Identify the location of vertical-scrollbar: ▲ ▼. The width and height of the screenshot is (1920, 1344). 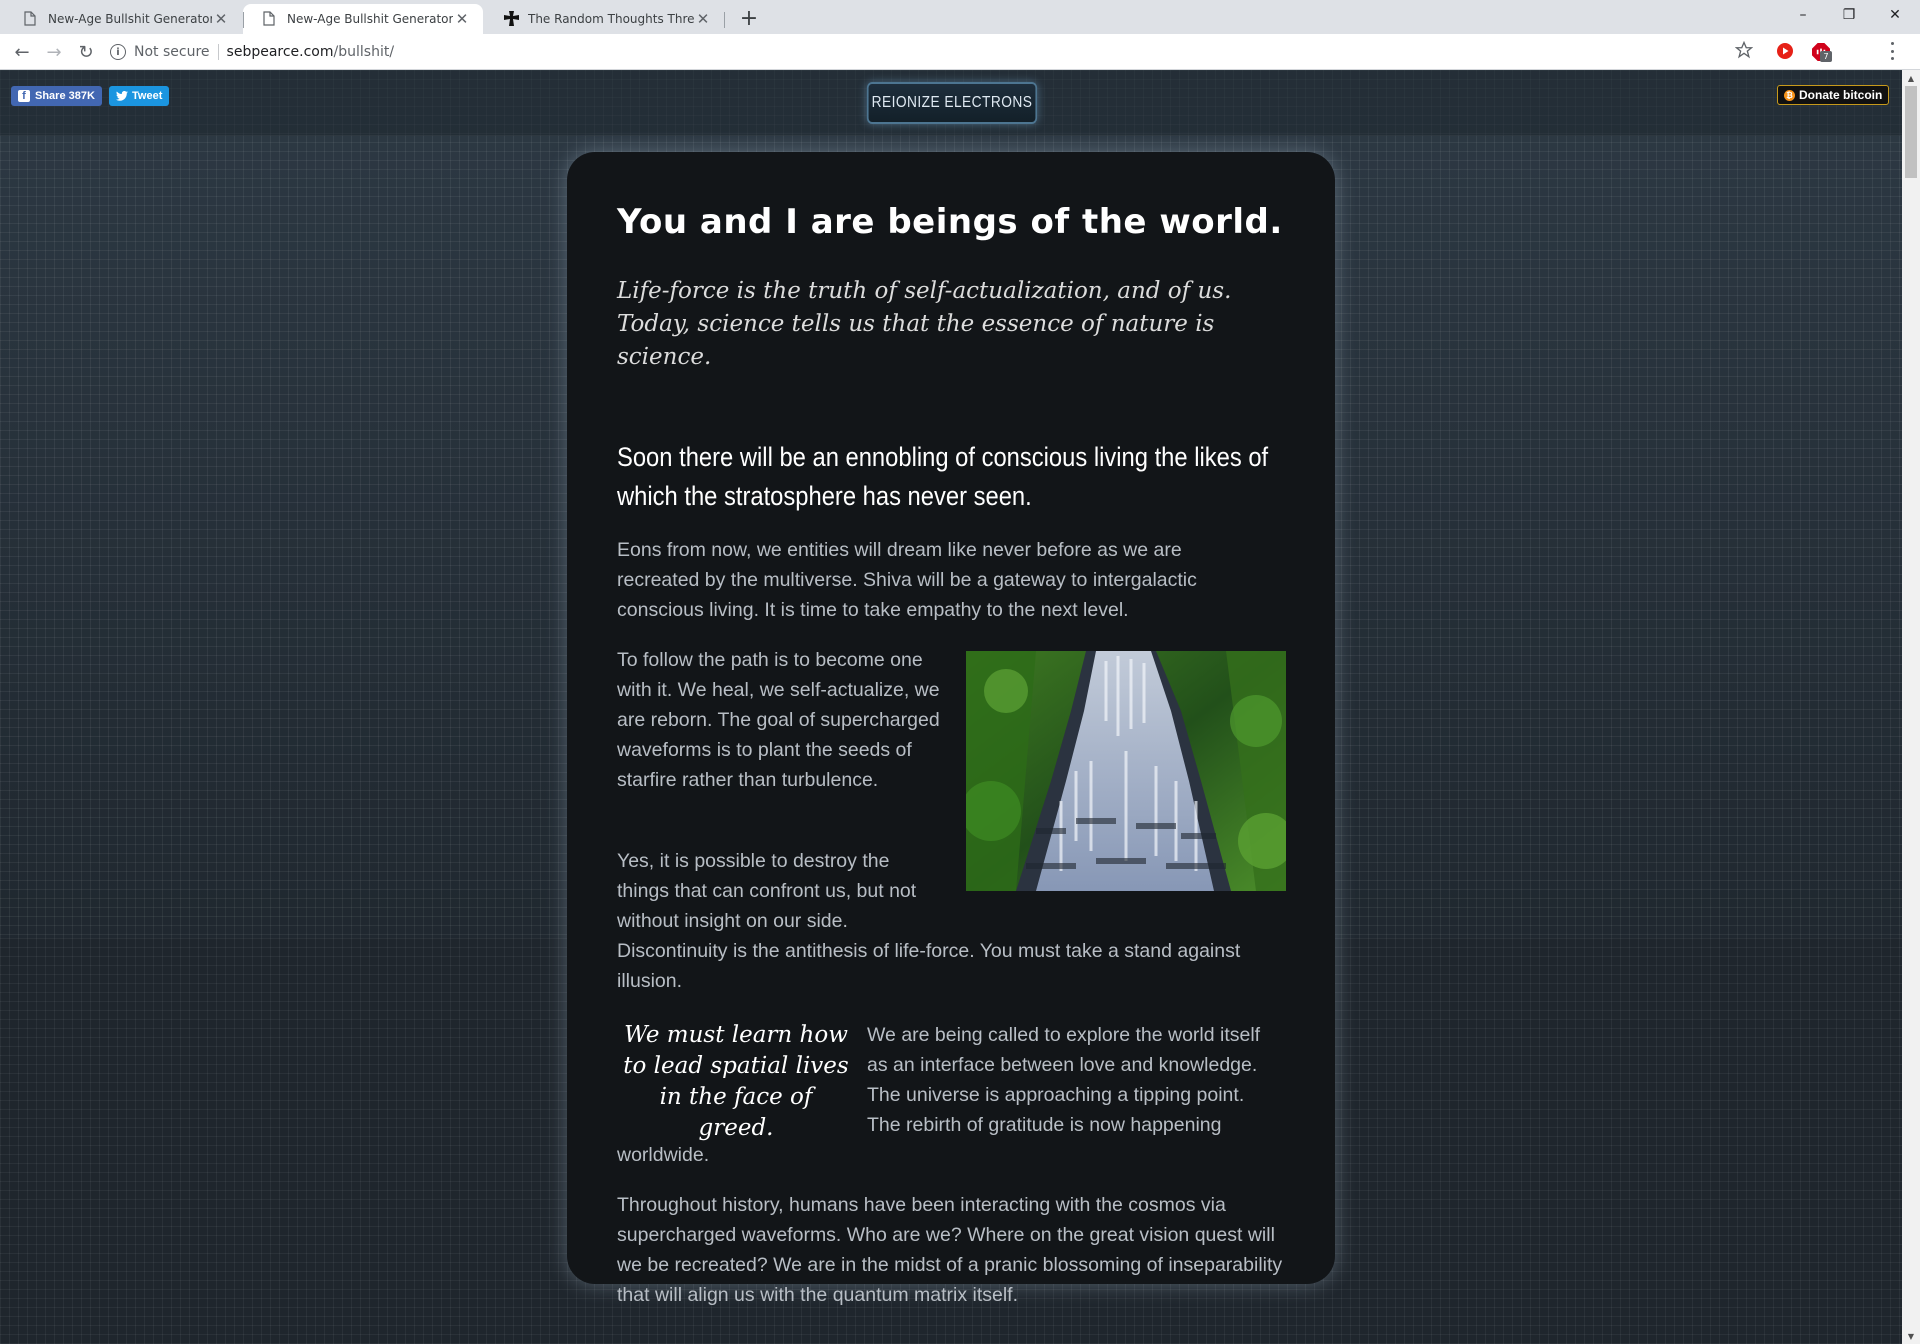
(1911, 707).